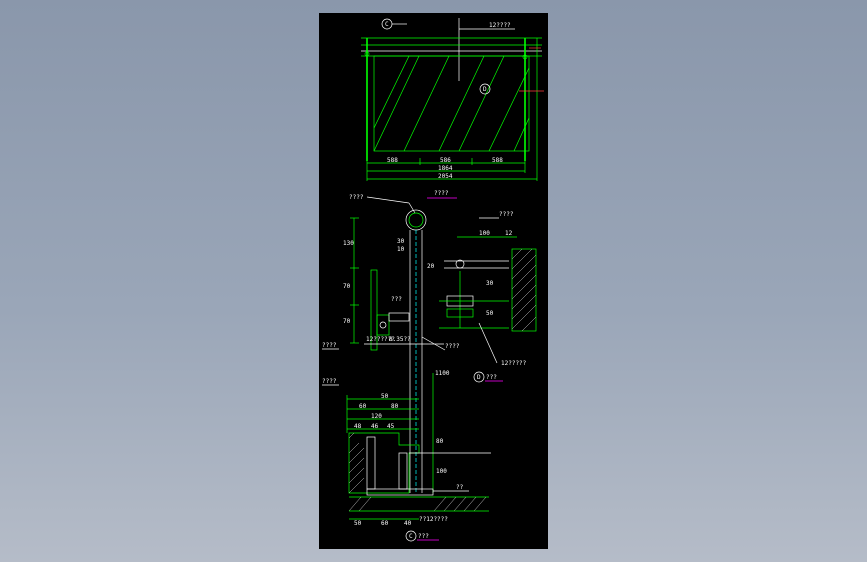  Describe the element at coordinates (392, 160) in the screenshot. I see `dim-bay-1: 588` at that location.